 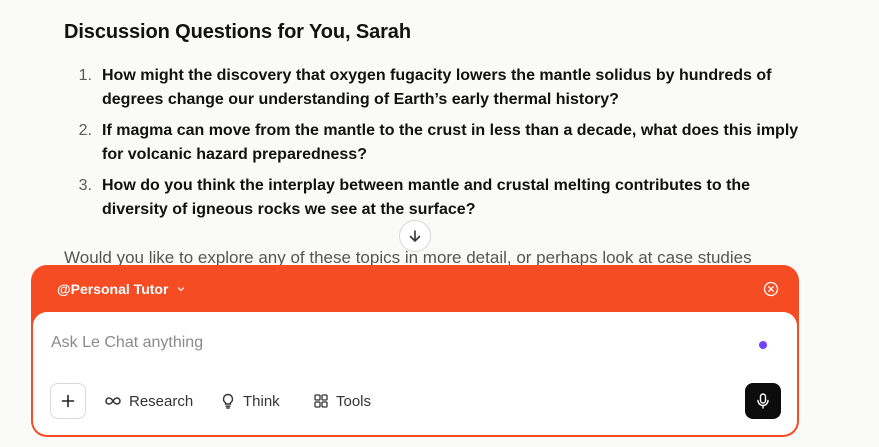 I want to click on tools-button: Tools, so click(x=342, y=401).